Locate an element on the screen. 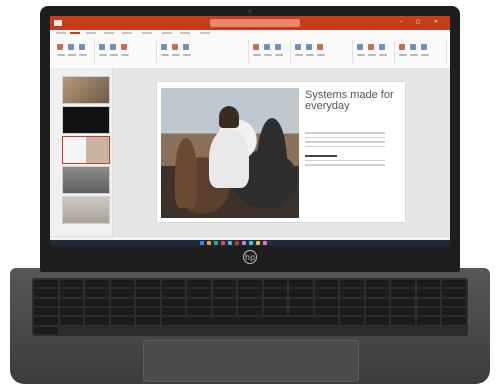 This screenshot has height=387, width=500. window-controls: – ▢ ✕ is located at coordinates (422, 22).